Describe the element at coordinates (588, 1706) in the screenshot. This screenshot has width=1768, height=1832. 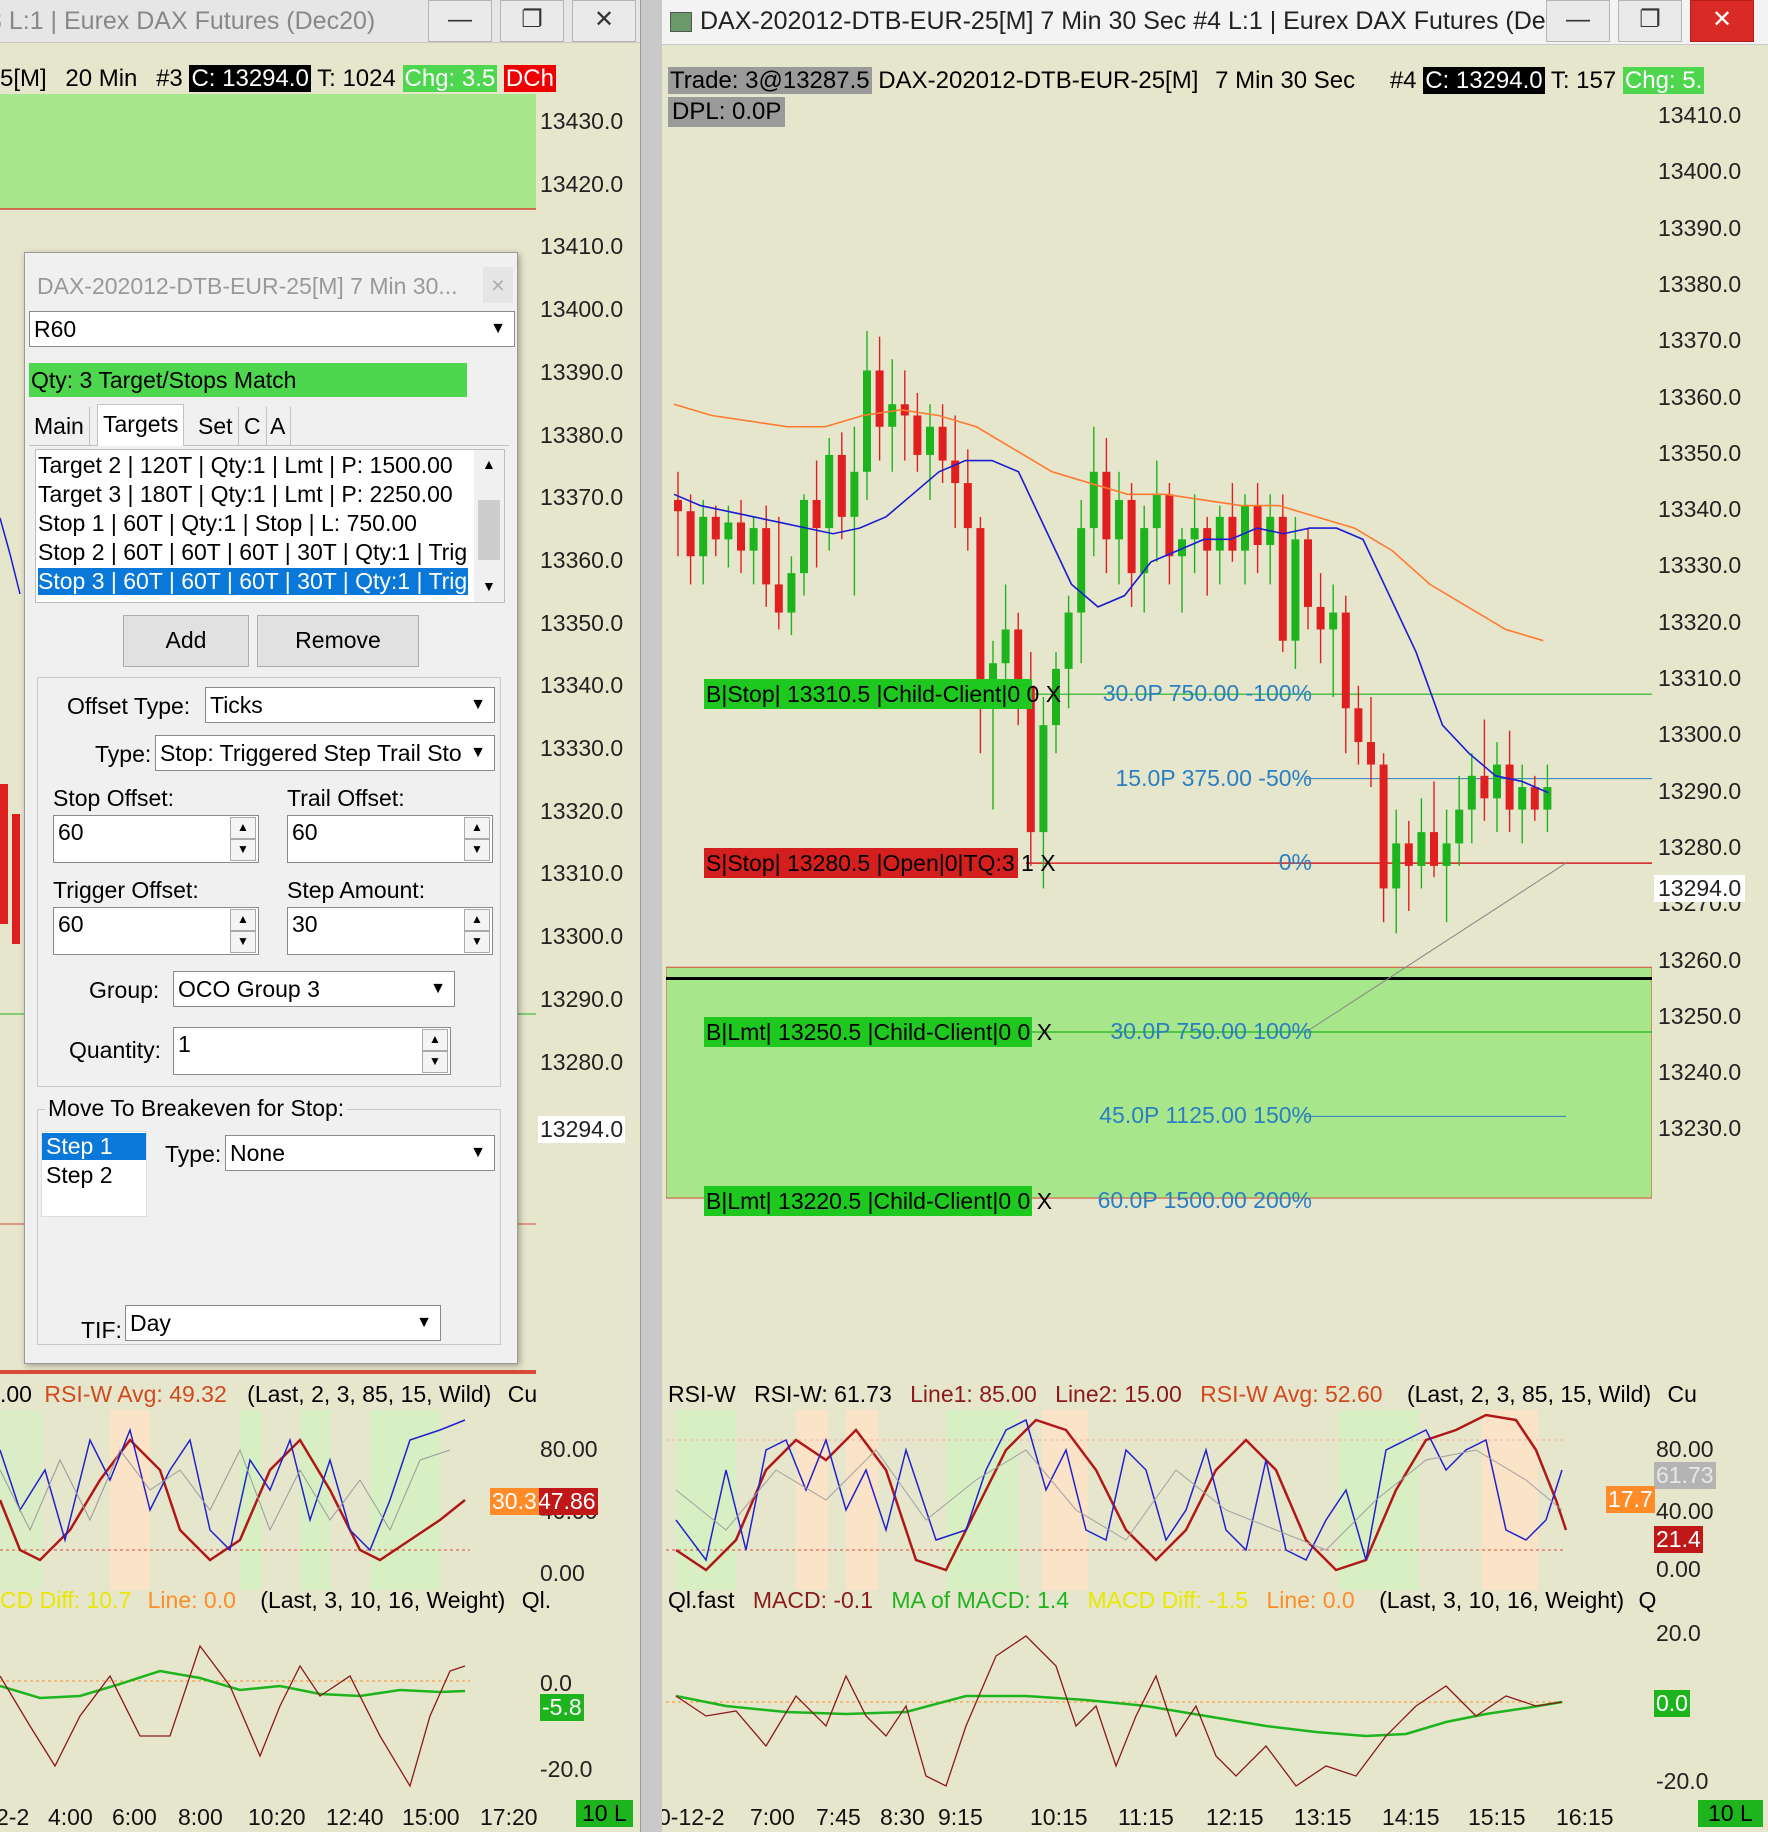
I see `left-macd-axis: 0.0 -5.8 -20.0` at that location.